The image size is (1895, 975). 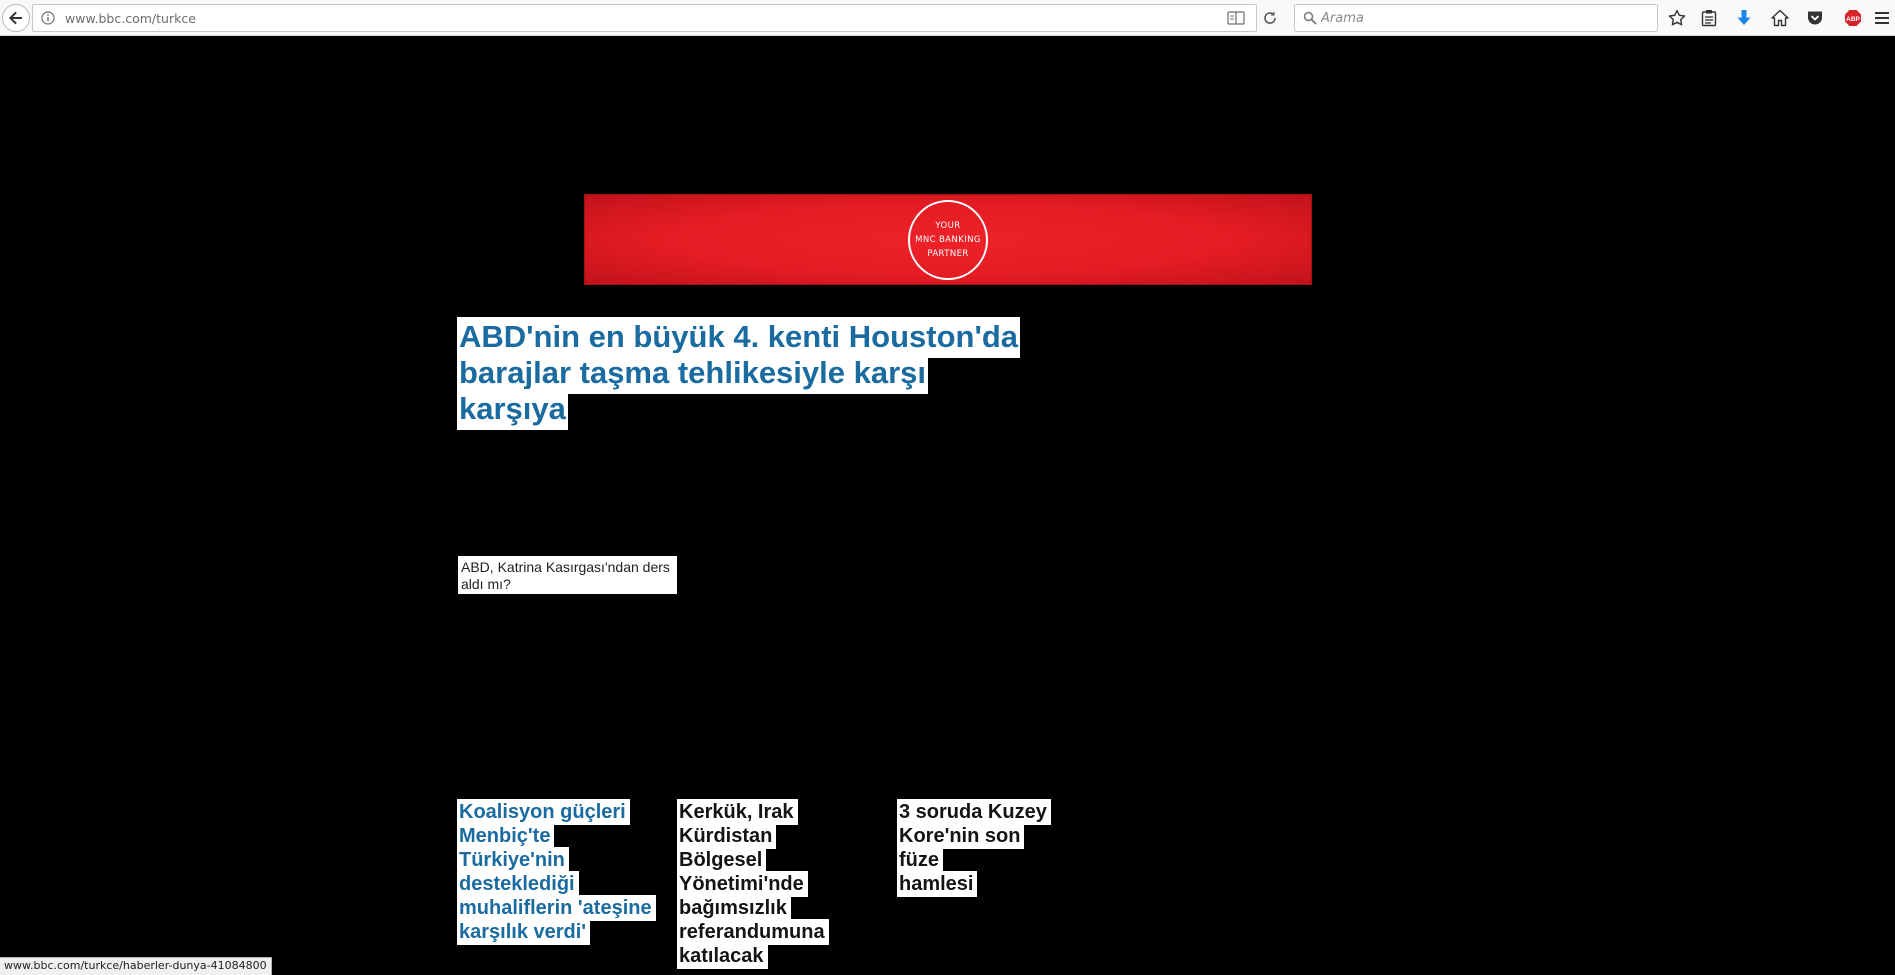 I want to click on browser-toolbar: www.bbc.com/turkce ABP, so click(x=947, y=18).